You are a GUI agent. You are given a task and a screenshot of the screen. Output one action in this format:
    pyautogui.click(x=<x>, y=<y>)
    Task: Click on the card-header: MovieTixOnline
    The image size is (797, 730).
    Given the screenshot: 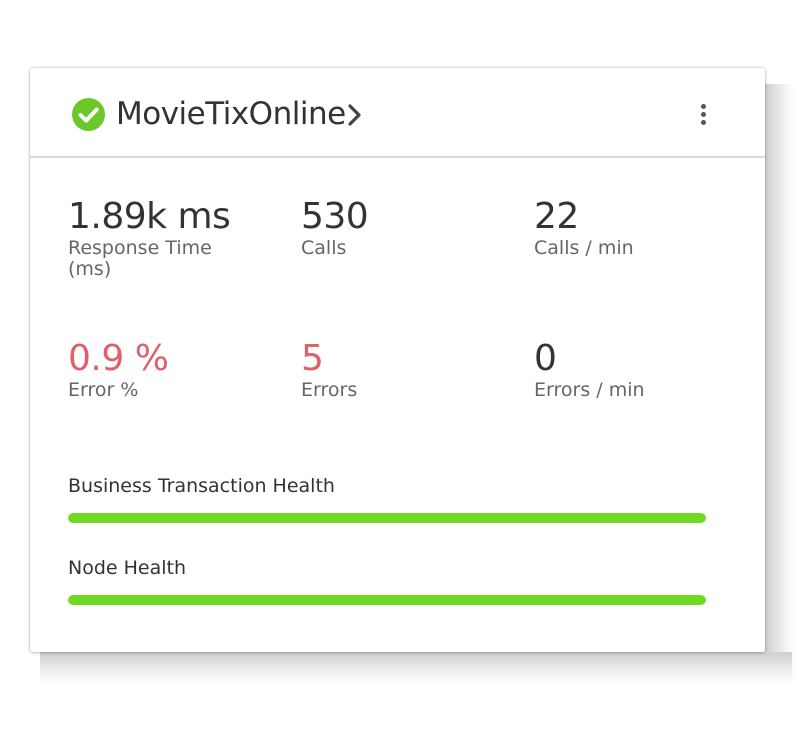 What is the action you would take?
    pyautogui.click(x=397, y=113)
    